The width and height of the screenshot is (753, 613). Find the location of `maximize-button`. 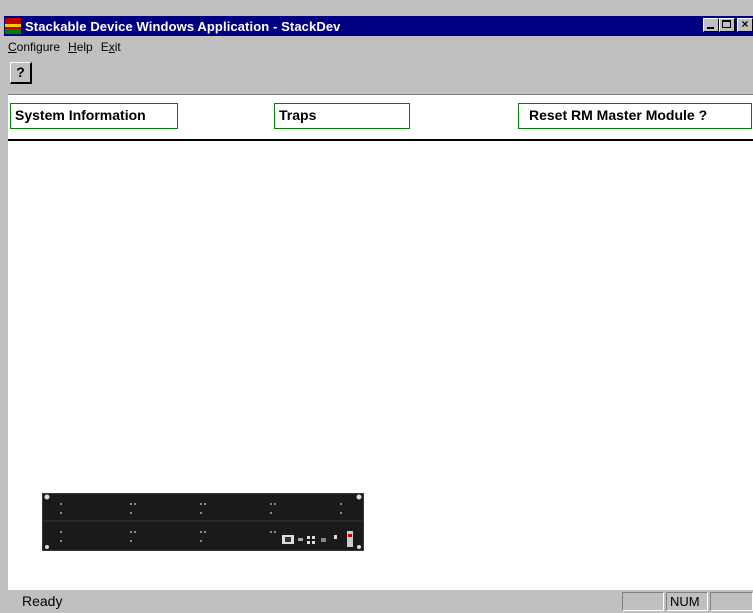

maximize-button is located at coordinates (727, 25).